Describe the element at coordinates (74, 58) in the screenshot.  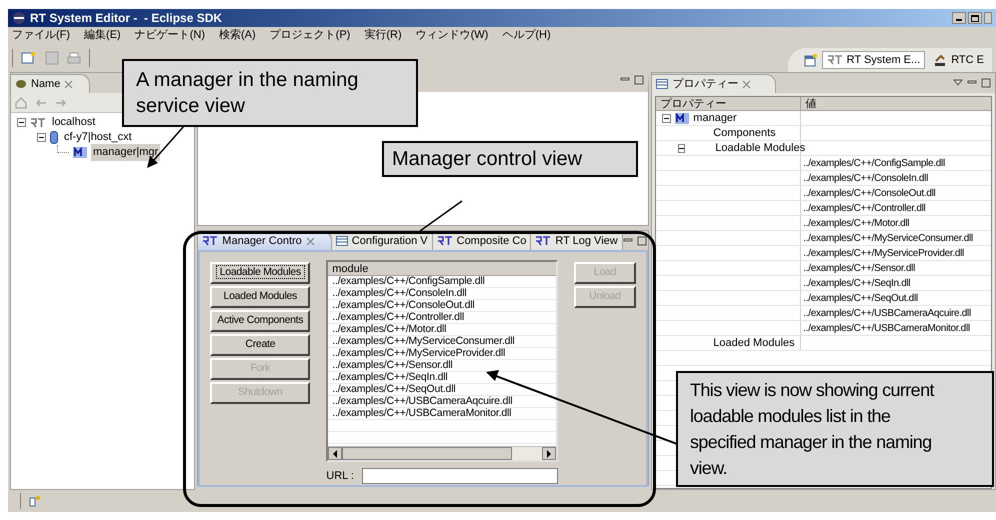
I see `print-icon` at that location.